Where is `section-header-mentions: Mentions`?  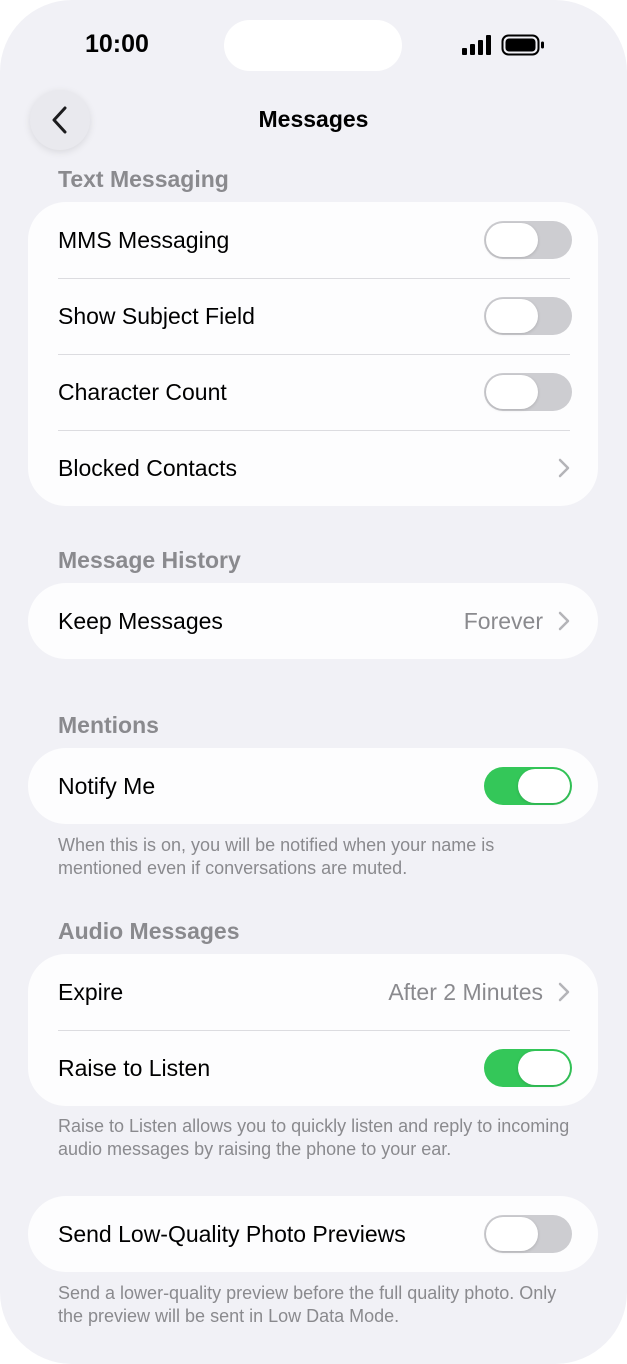 section-header-mentions: Mentions is located at coordinates (108, 725).